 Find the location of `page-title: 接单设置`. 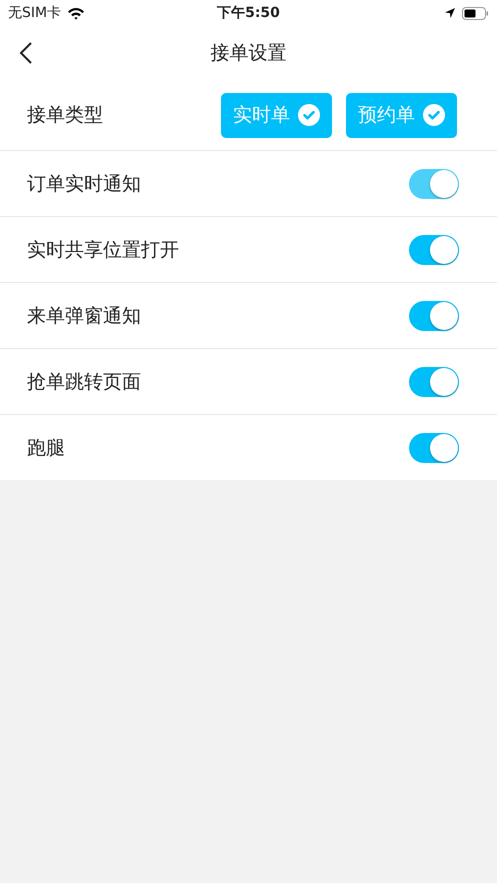

page-title: 接单设置 is located at coordinates (248, 53).